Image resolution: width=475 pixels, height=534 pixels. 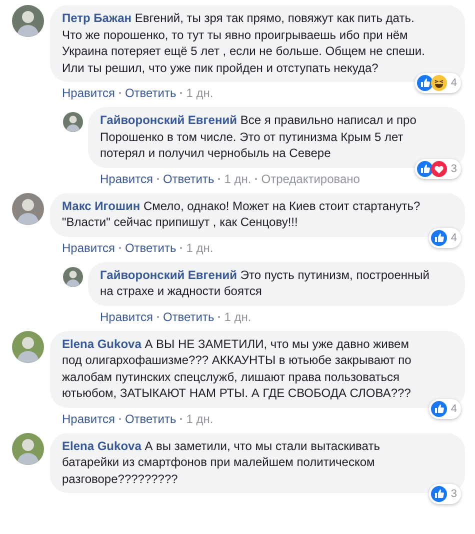 I want to click on laughing-face-icon, so click(x=438, y=83).